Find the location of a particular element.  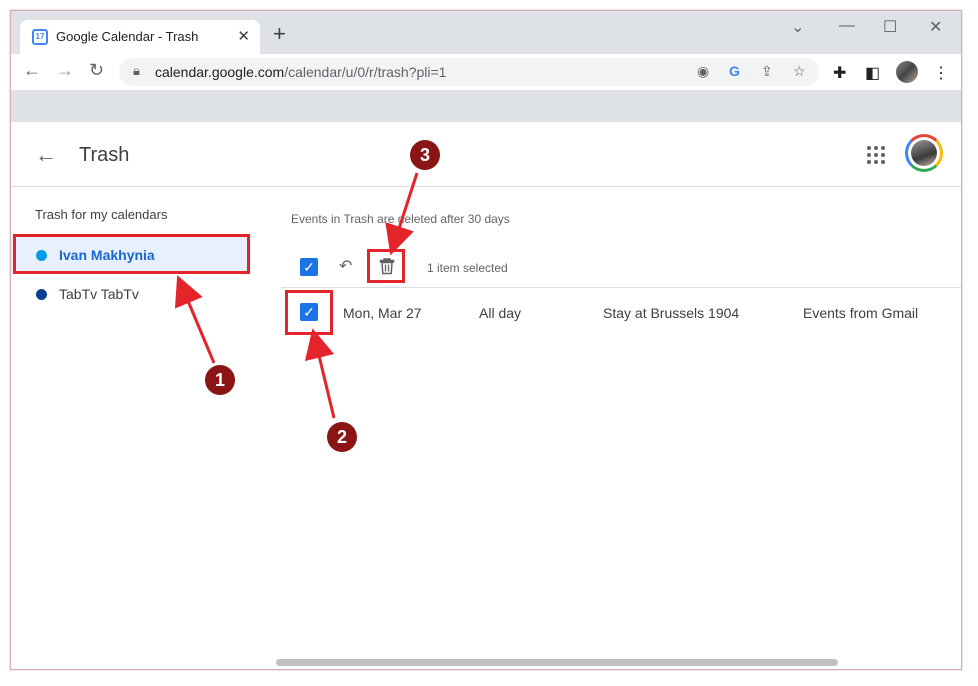

annotation-arrows is located at coordinates (296, 295).